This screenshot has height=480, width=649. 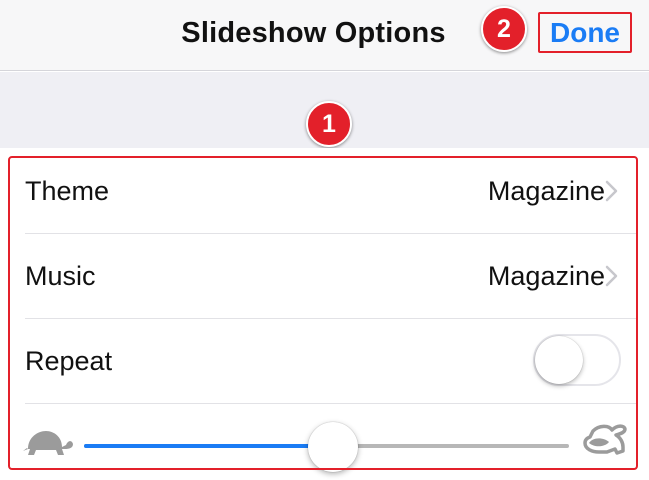 What do you see at coordinates (333, 447) in the screenshot?
I see `speed-slider-thumb` at bounding box center [333, 447].